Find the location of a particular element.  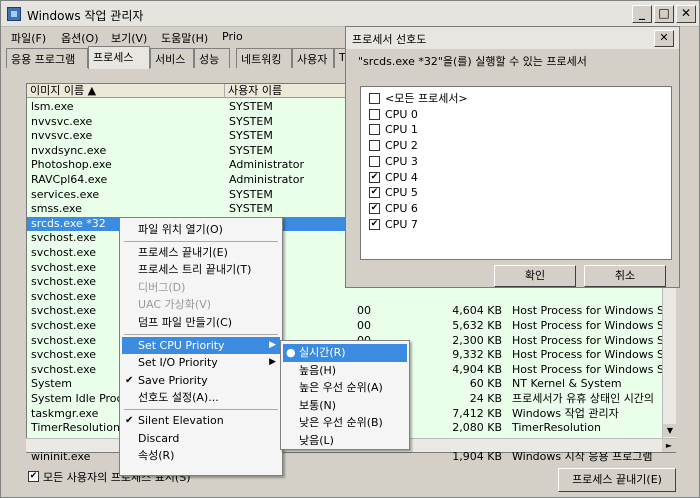

column-user-name: 사용자 이름 is located at coordinates (287, 91).